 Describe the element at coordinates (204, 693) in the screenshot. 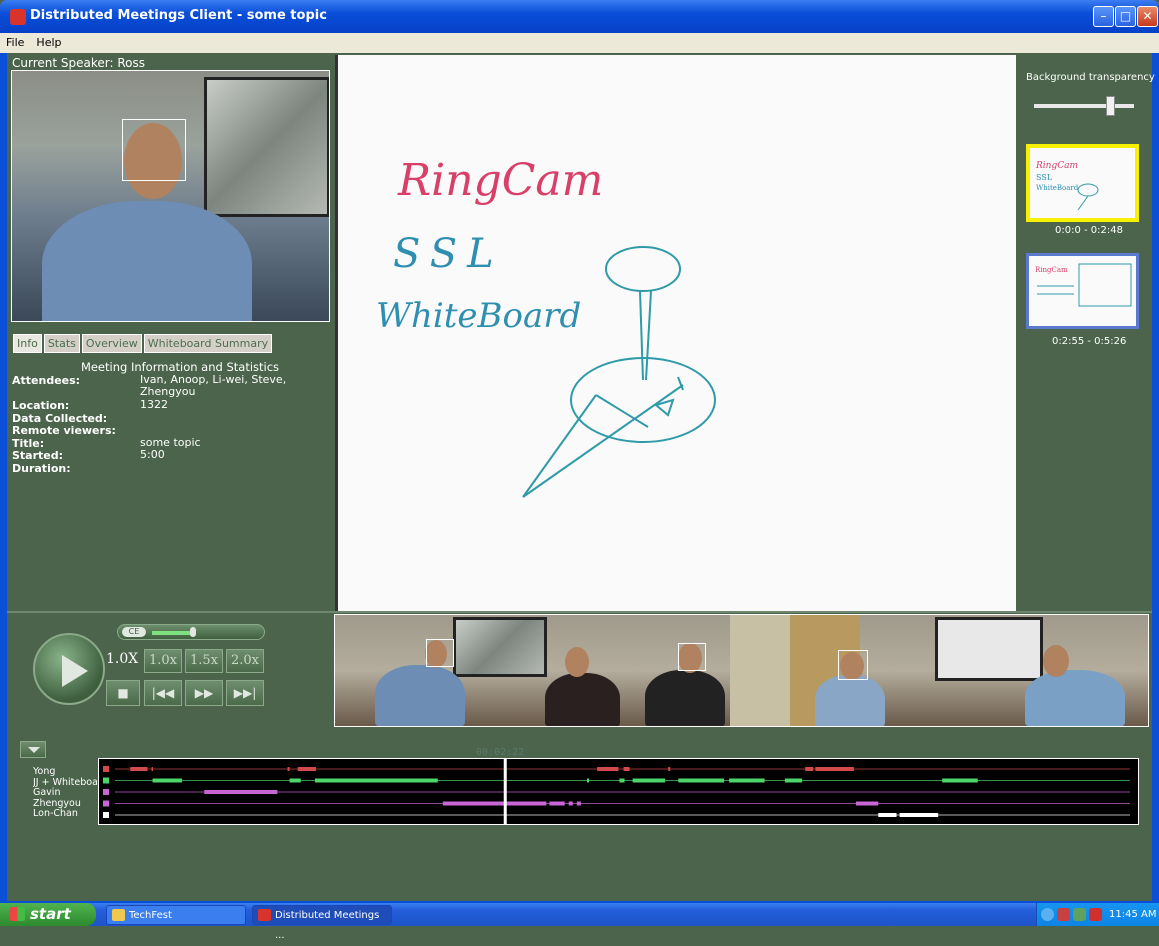

I see `fast-forward-button: ▶▶` at that location.